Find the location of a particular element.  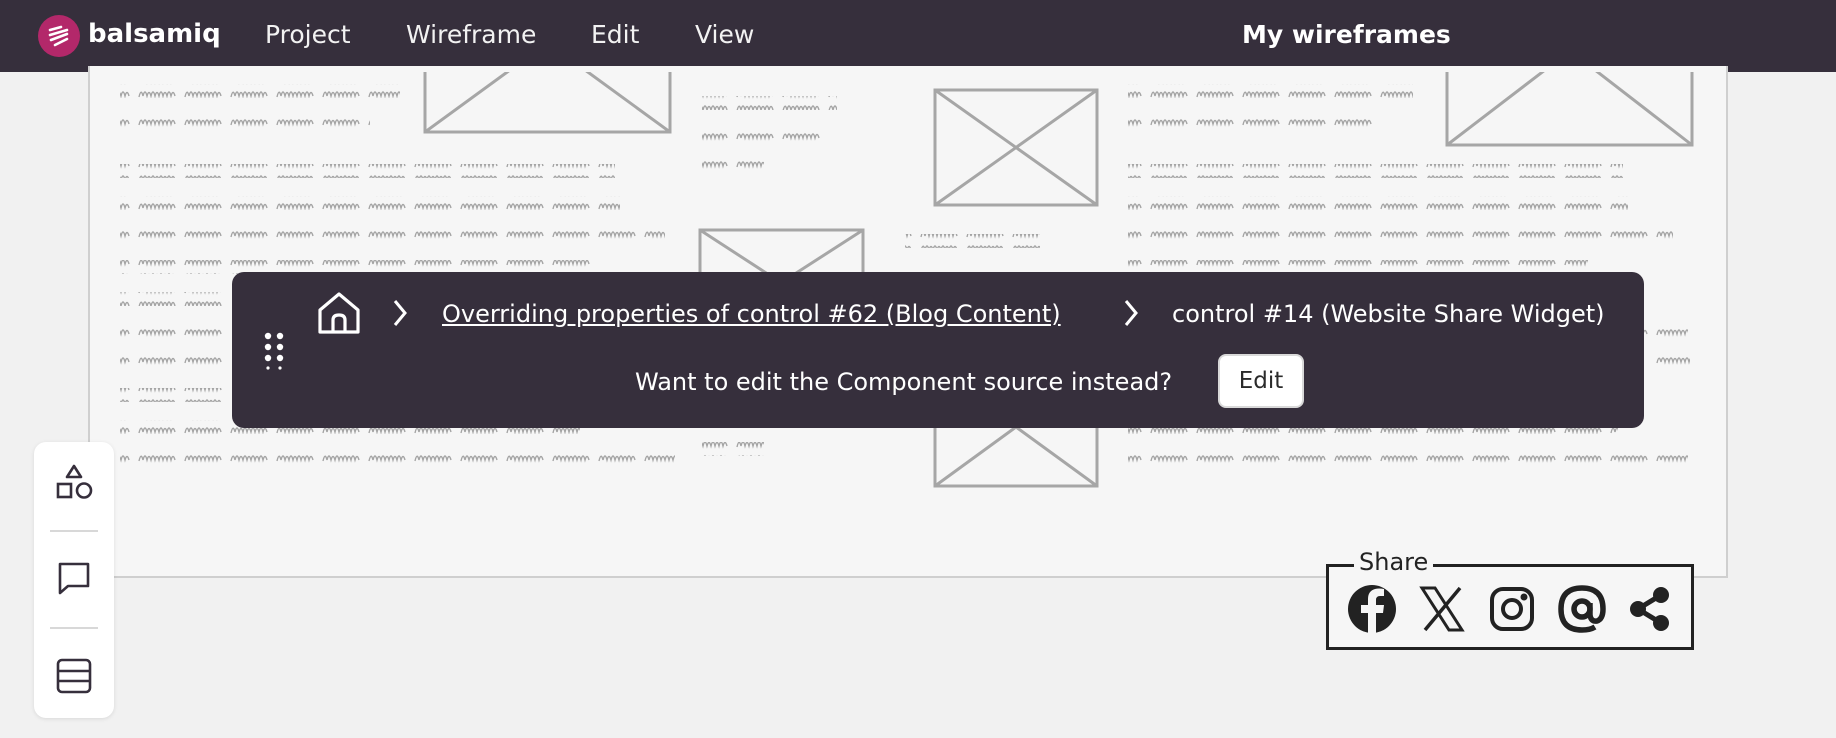

facebook-icon is located at coordinates (1372, 609).